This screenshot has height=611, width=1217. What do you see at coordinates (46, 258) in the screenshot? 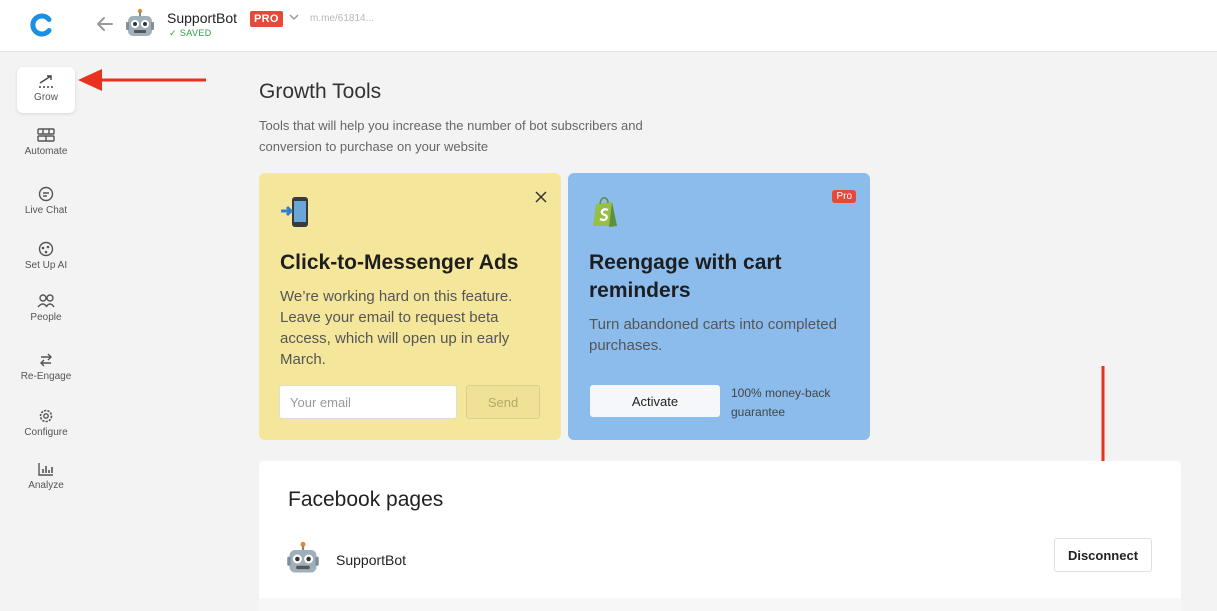
I see `sidebar-item-set-up-ai: Set Up AI` at bounding box center [46, 258].